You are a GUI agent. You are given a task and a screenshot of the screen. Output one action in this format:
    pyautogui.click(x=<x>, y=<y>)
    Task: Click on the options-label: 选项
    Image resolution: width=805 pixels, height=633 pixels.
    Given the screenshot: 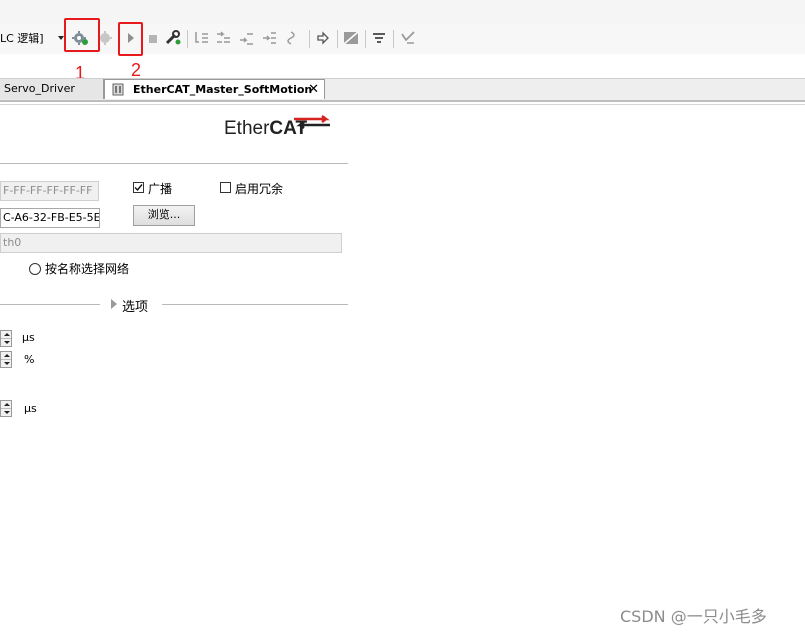 What is the action you would take?
    pyautogui.click(x=135, y=305)
    